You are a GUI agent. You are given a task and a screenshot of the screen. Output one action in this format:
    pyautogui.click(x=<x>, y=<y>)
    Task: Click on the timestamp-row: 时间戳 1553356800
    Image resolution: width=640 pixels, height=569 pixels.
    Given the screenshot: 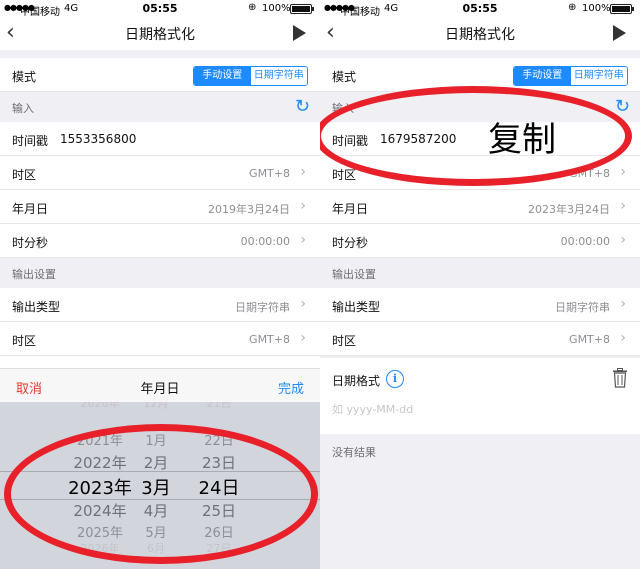 What is the action you would take?
    pyautogui.click(x=160, y=139)
    